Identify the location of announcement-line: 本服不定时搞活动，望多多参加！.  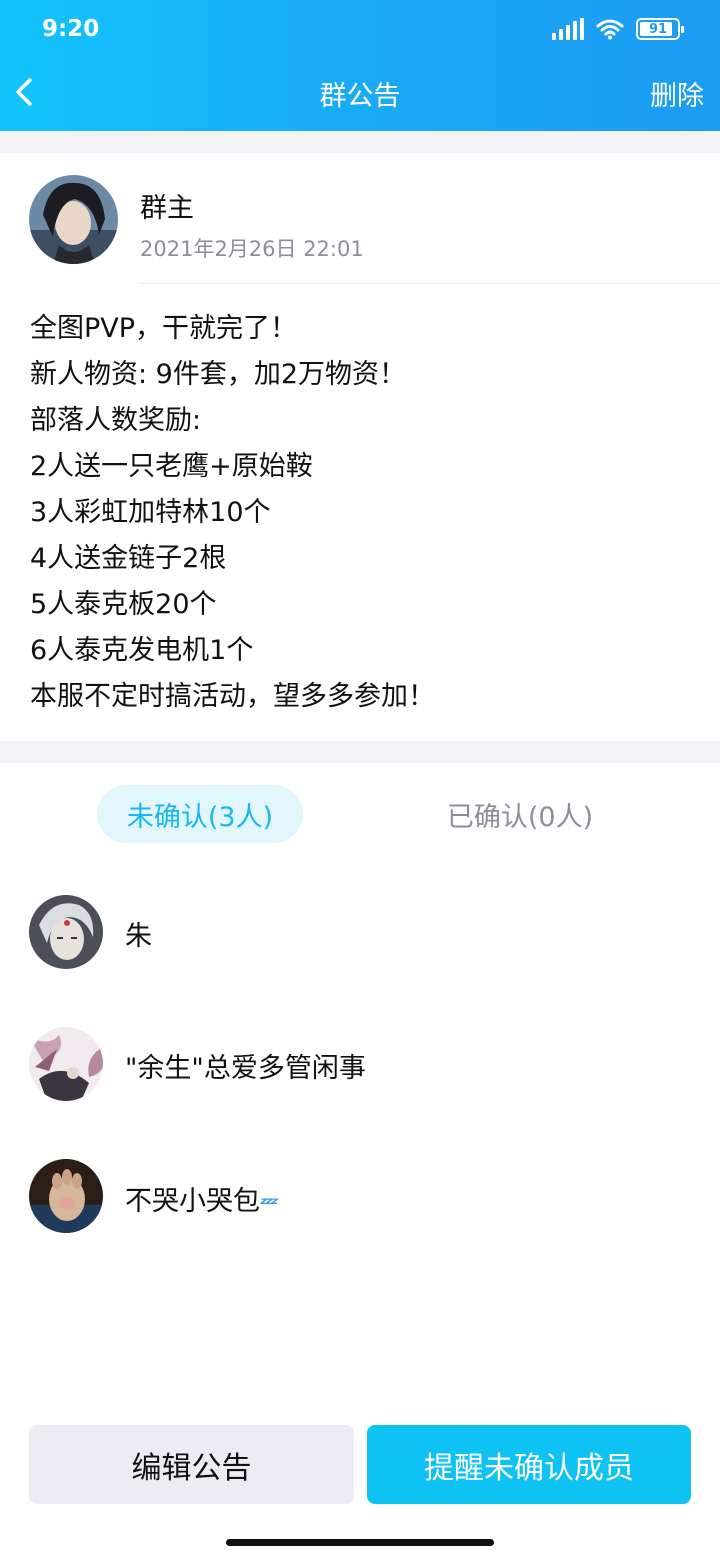
(232, 696).